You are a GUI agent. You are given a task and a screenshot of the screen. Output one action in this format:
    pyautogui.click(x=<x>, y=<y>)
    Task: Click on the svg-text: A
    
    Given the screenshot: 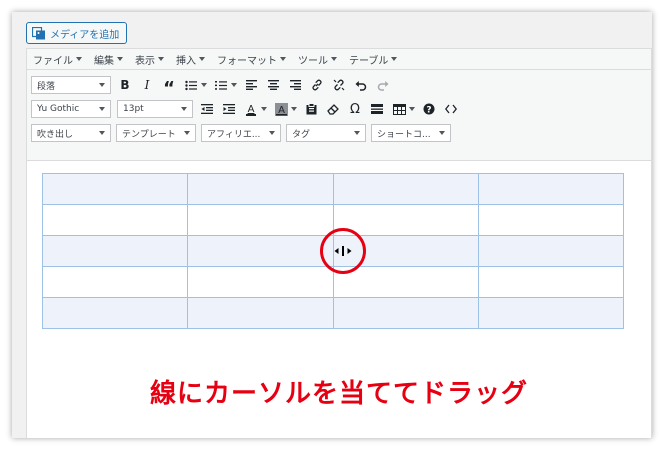 What is the action you would take?
    pyautogui.click(x=251, y=109)
    